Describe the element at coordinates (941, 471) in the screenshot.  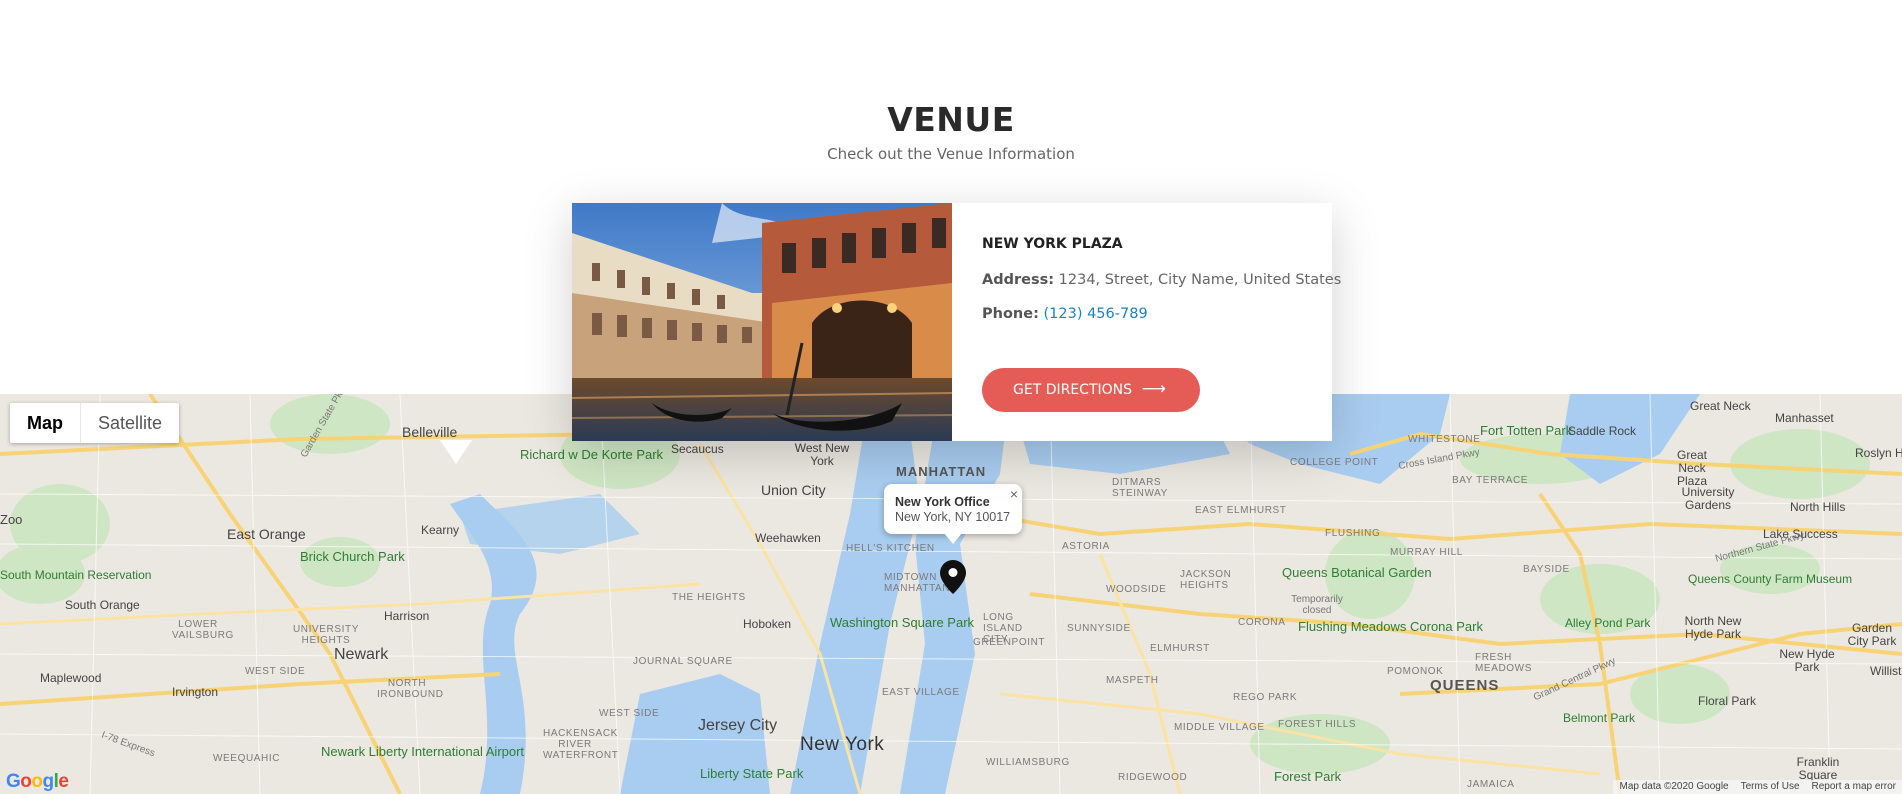
I see `map-label: MANHATTAN` at that location.